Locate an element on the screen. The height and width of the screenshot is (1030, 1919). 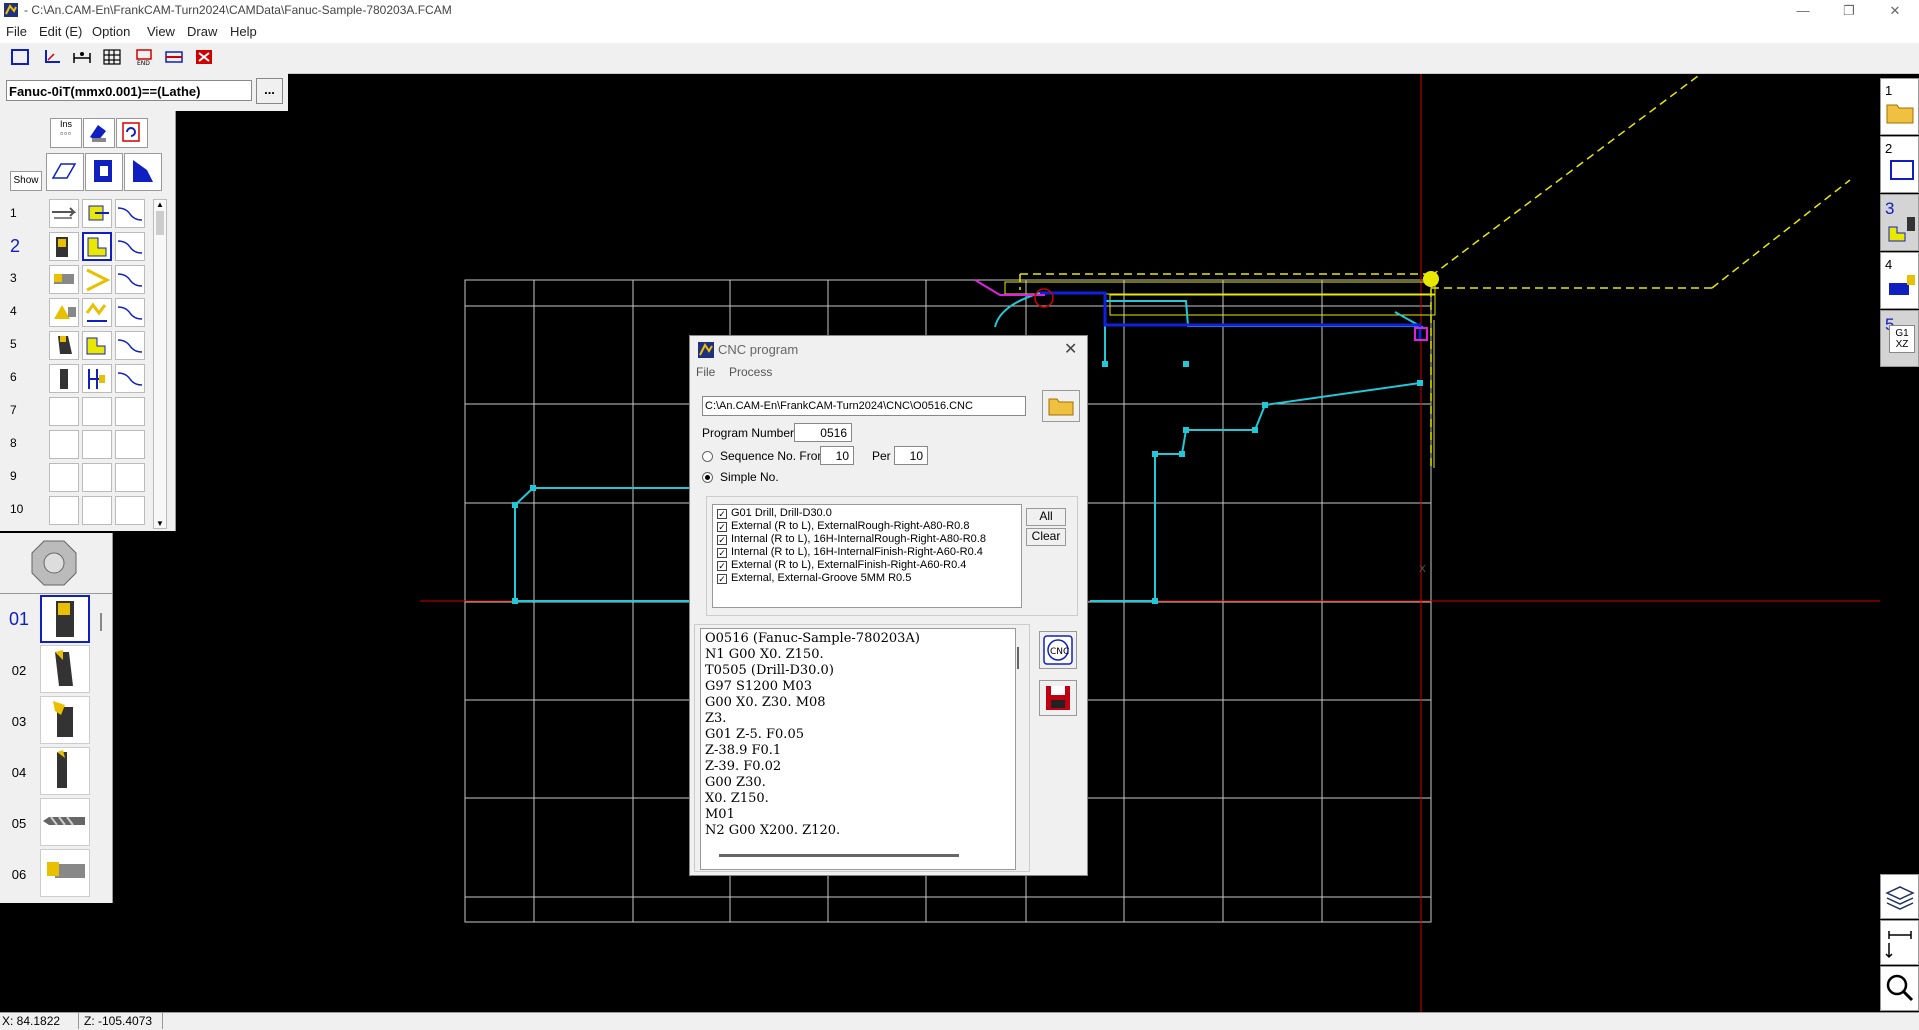
tool-number-03: 03 is located at coordinates (19, 721).